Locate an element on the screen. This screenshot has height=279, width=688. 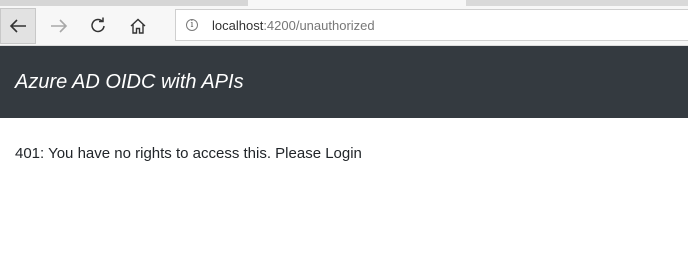
url-host: localhost is located at coordinates (238, 25).